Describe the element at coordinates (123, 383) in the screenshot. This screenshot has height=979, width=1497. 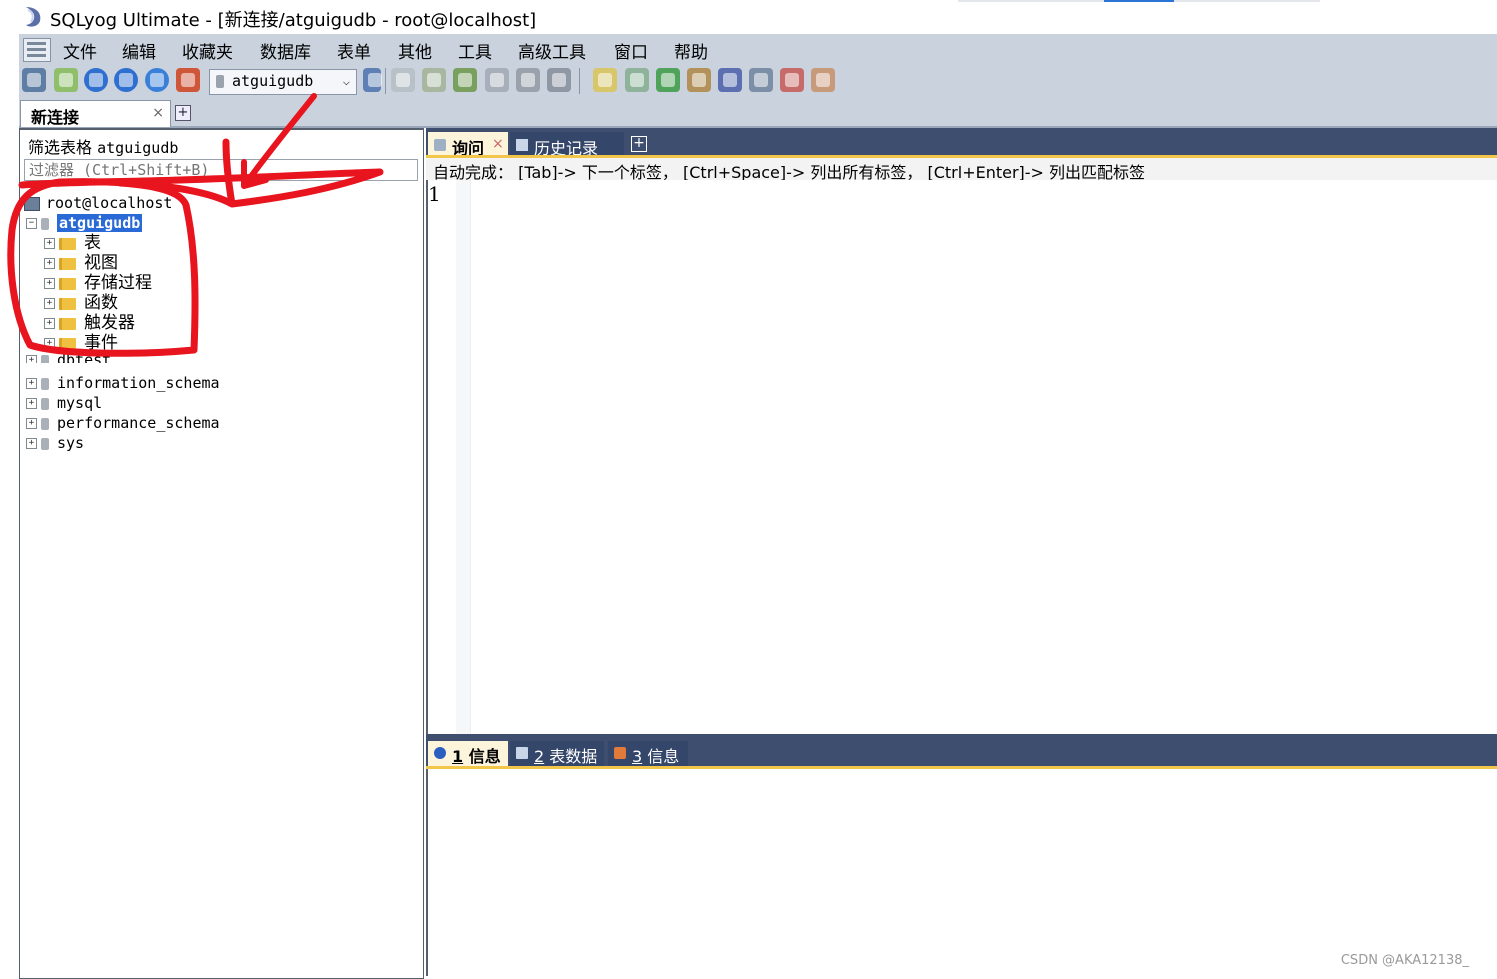
I see `tree-db: + information_schema` at that location.